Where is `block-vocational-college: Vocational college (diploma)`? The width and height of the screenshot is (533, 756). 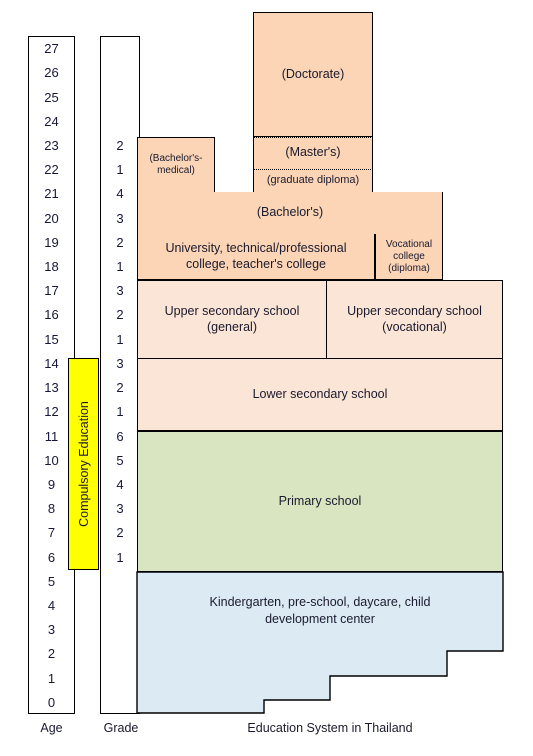 block-vocational-college: Vocational college (diploma) is located at coordinates (409, 257).